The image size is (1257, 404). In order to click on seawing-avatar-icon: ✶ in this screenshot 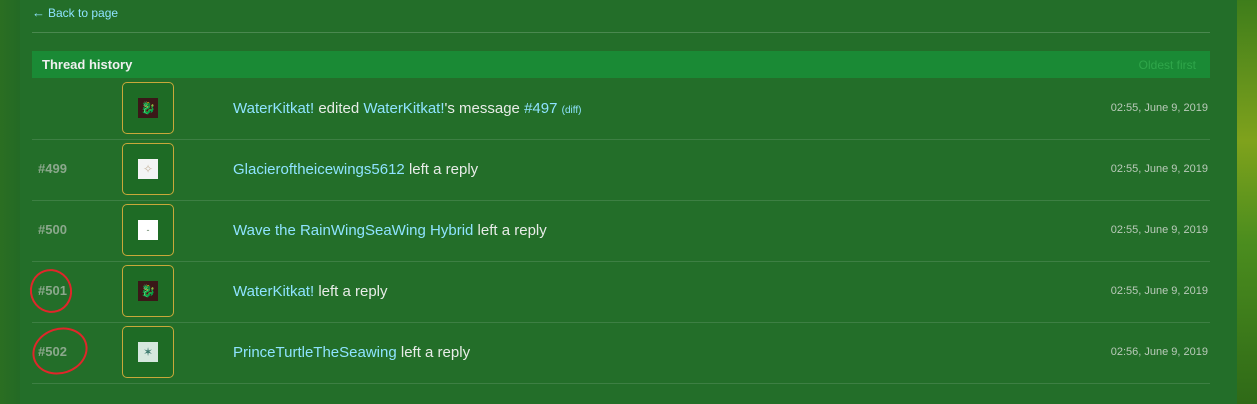, I will do `click(148, 352)`.